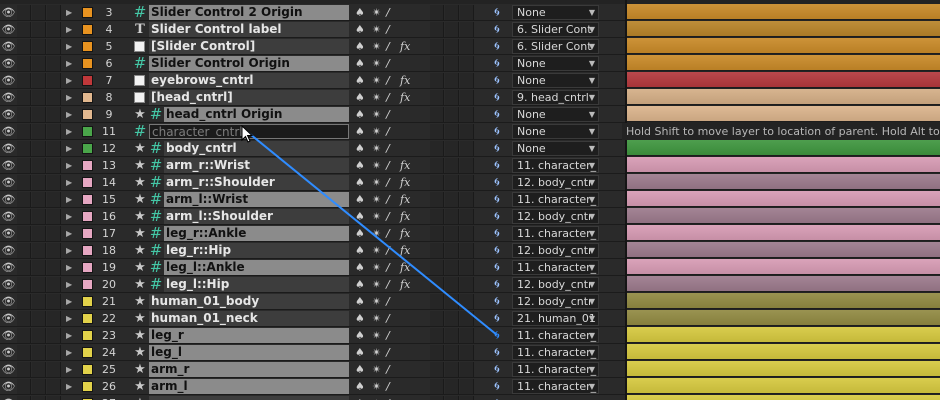  Describe the element at coordinates (249, 63) in the screenshot. I see `layer-name: Slider Control Origin` at that location.